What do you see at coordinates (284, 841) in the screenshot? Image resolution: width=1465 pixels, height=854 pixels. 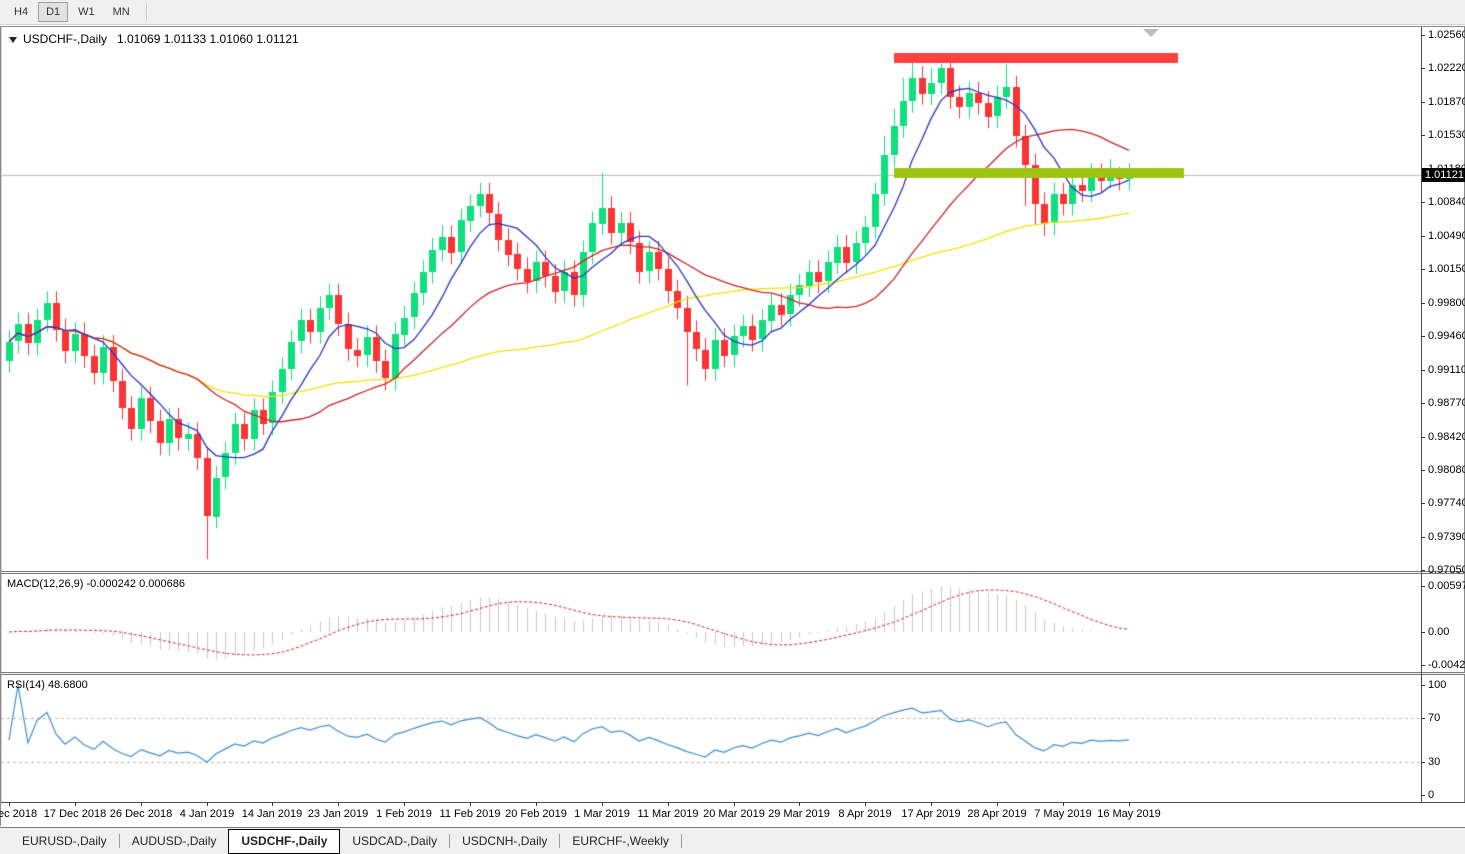 I see `tab-usdchf-daily: USDCHF-,Daily` at bounding box center [284, 841].